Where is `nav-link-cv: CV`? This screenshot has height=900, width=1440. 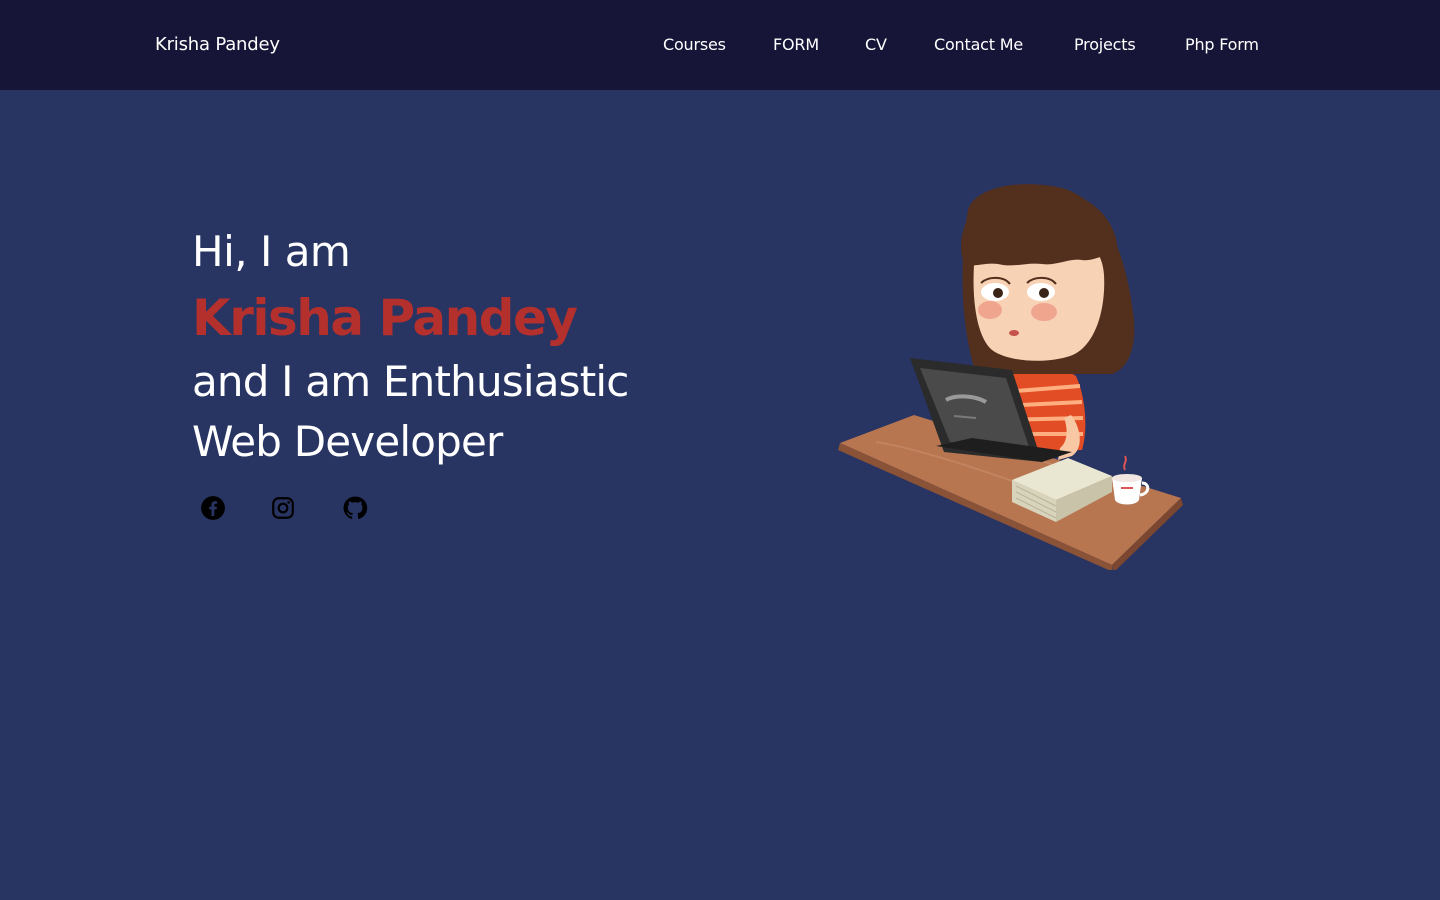
nav-link-cv: CV is located at coordinates (876, 45).